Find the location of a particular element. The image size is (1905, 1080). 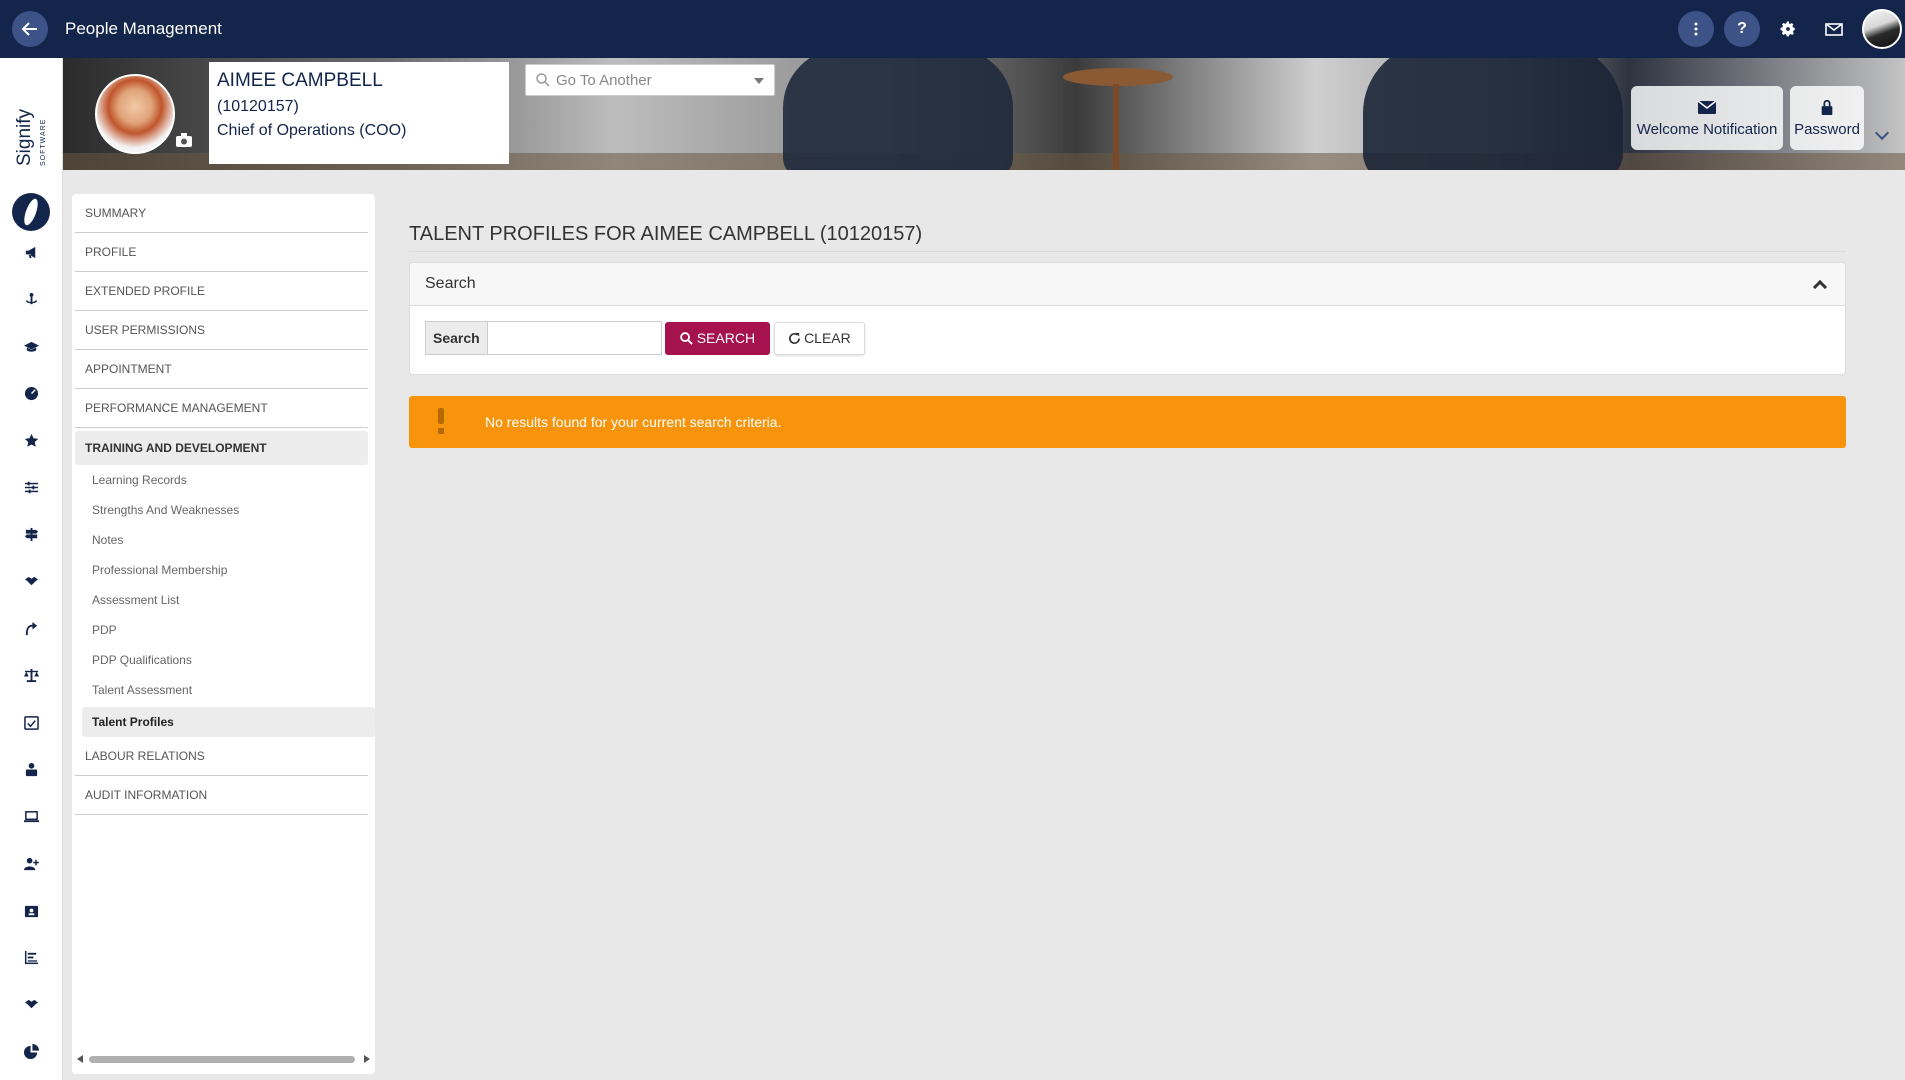

sub-pdp-qualifications: PDP Qualifications is located at coordinates (142, 660).